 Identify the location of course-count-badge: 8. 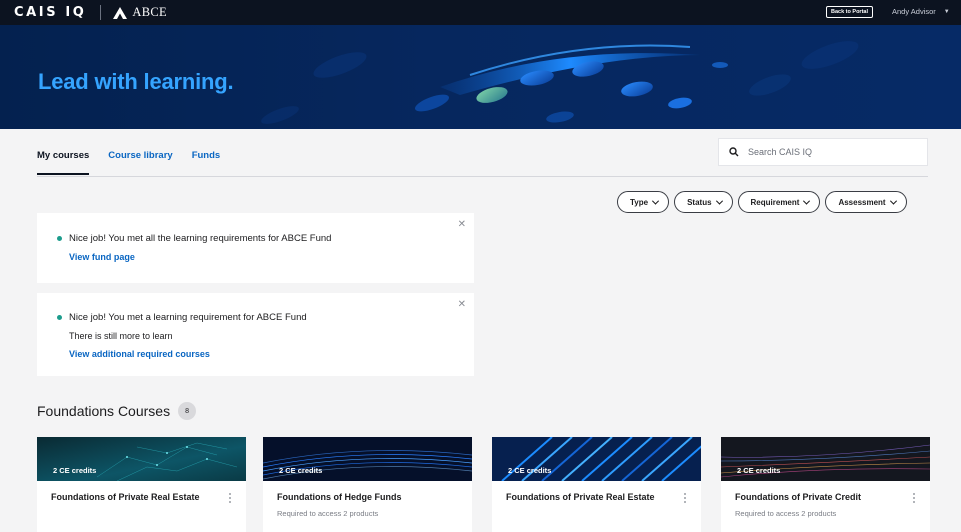
(187, 411).